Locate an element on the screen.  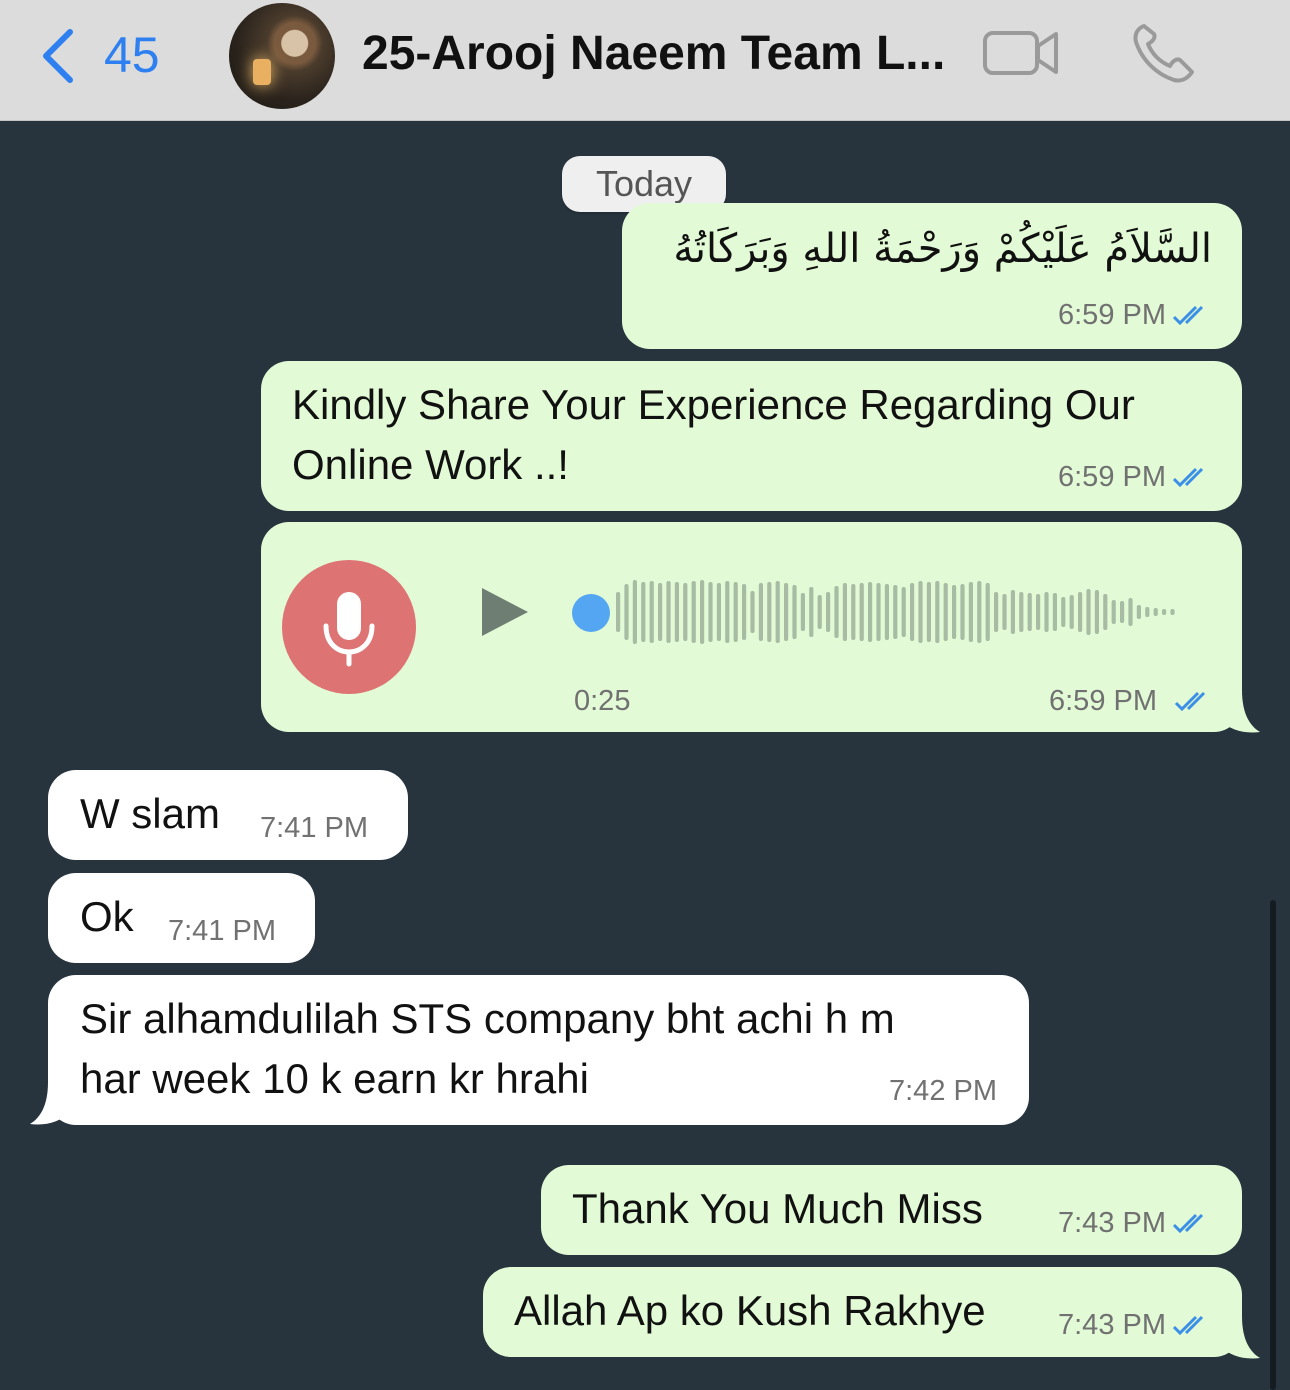
outgoing-message: Thank You Much Miss 7:43 PM is located at coordinates (891, 1210).